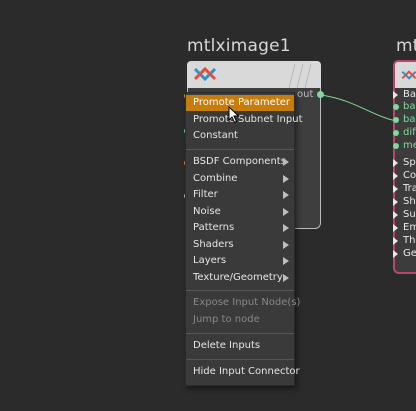 This screenshot has height=411, width=416. I want to click on collapse-triangle-icon, so click(395, 95).